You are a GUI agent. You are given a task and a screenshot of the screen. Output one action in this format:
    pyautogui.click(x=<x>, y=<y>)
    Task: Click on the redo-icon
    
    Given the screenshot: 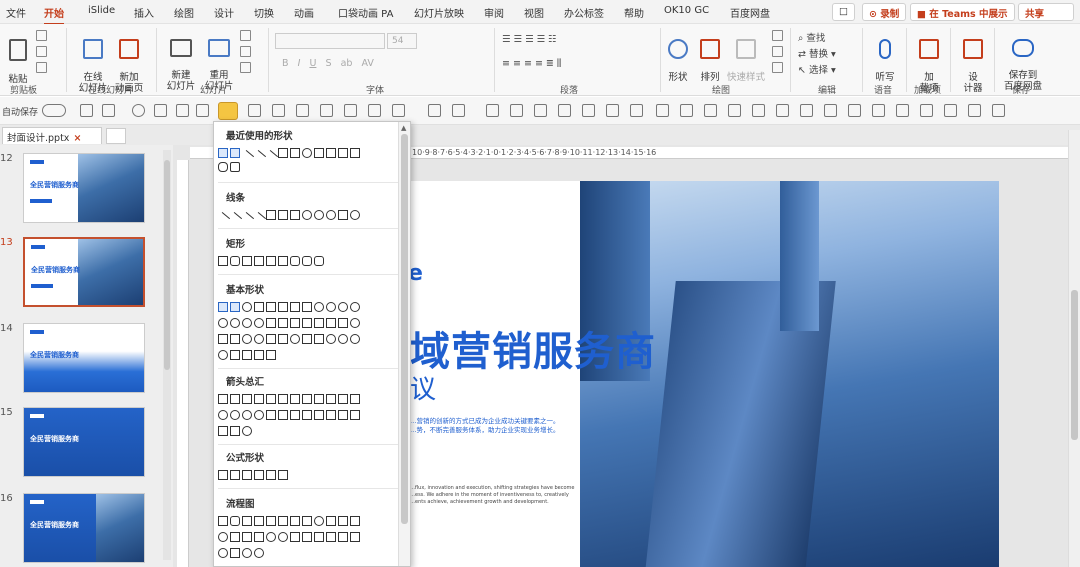 What is the action you would take?
    pyautogui.click(x=138, y=110)
    